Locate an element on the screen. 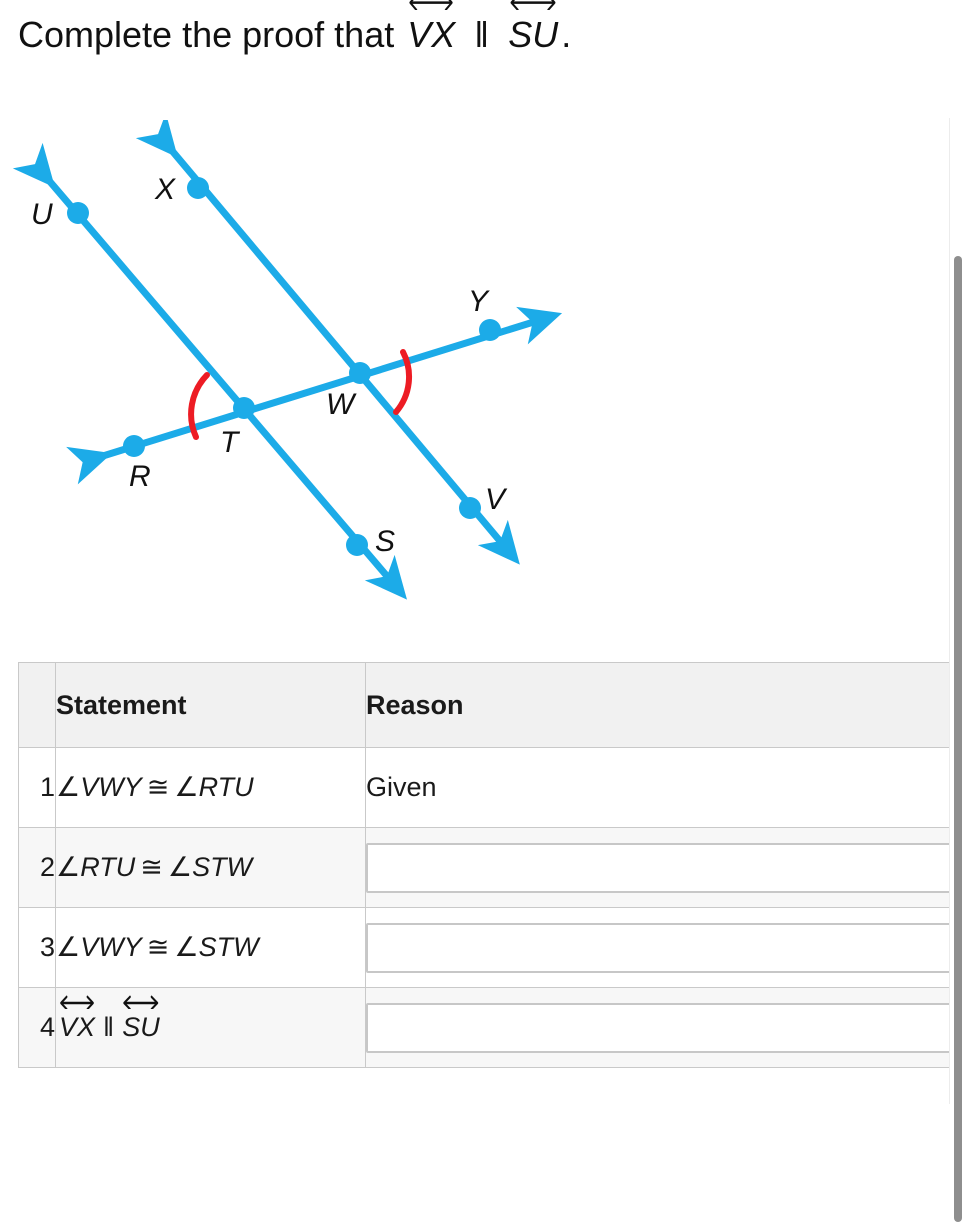 Image resolution: width=966 pixels, height=1222 pixels. line-notation-vx-label: VX is located at coordinates (431, 35).